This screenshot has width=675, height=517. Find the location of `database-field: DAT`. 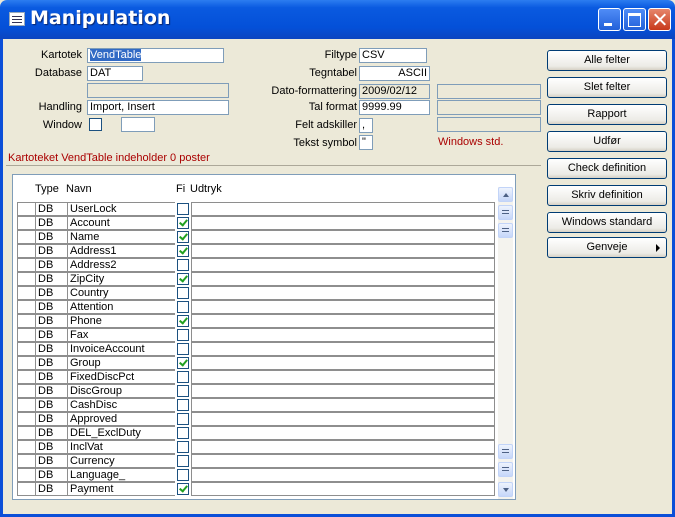

database-field: DAT is located at coordinates (115, 73).